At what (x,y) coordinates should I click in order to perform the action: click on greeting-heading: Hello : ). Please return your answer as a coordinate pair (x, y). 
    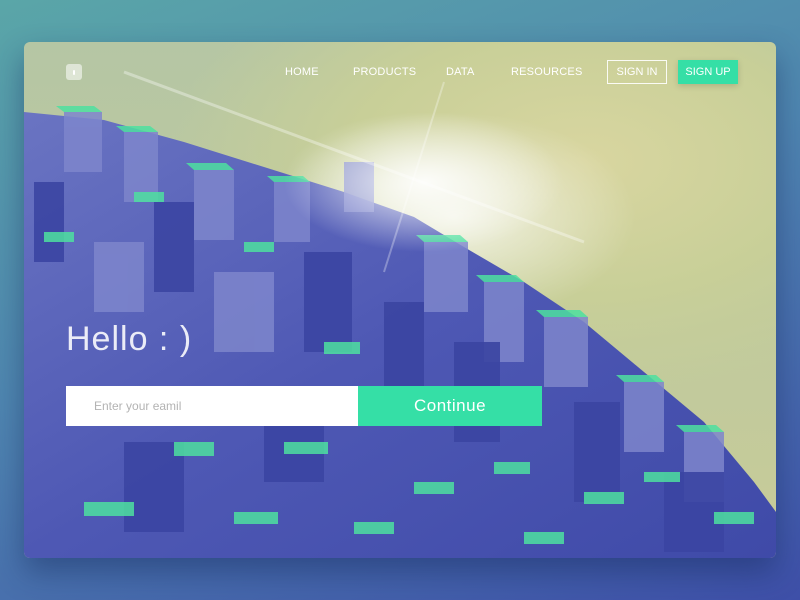
    Looking at the image, I should click on (129, 339).